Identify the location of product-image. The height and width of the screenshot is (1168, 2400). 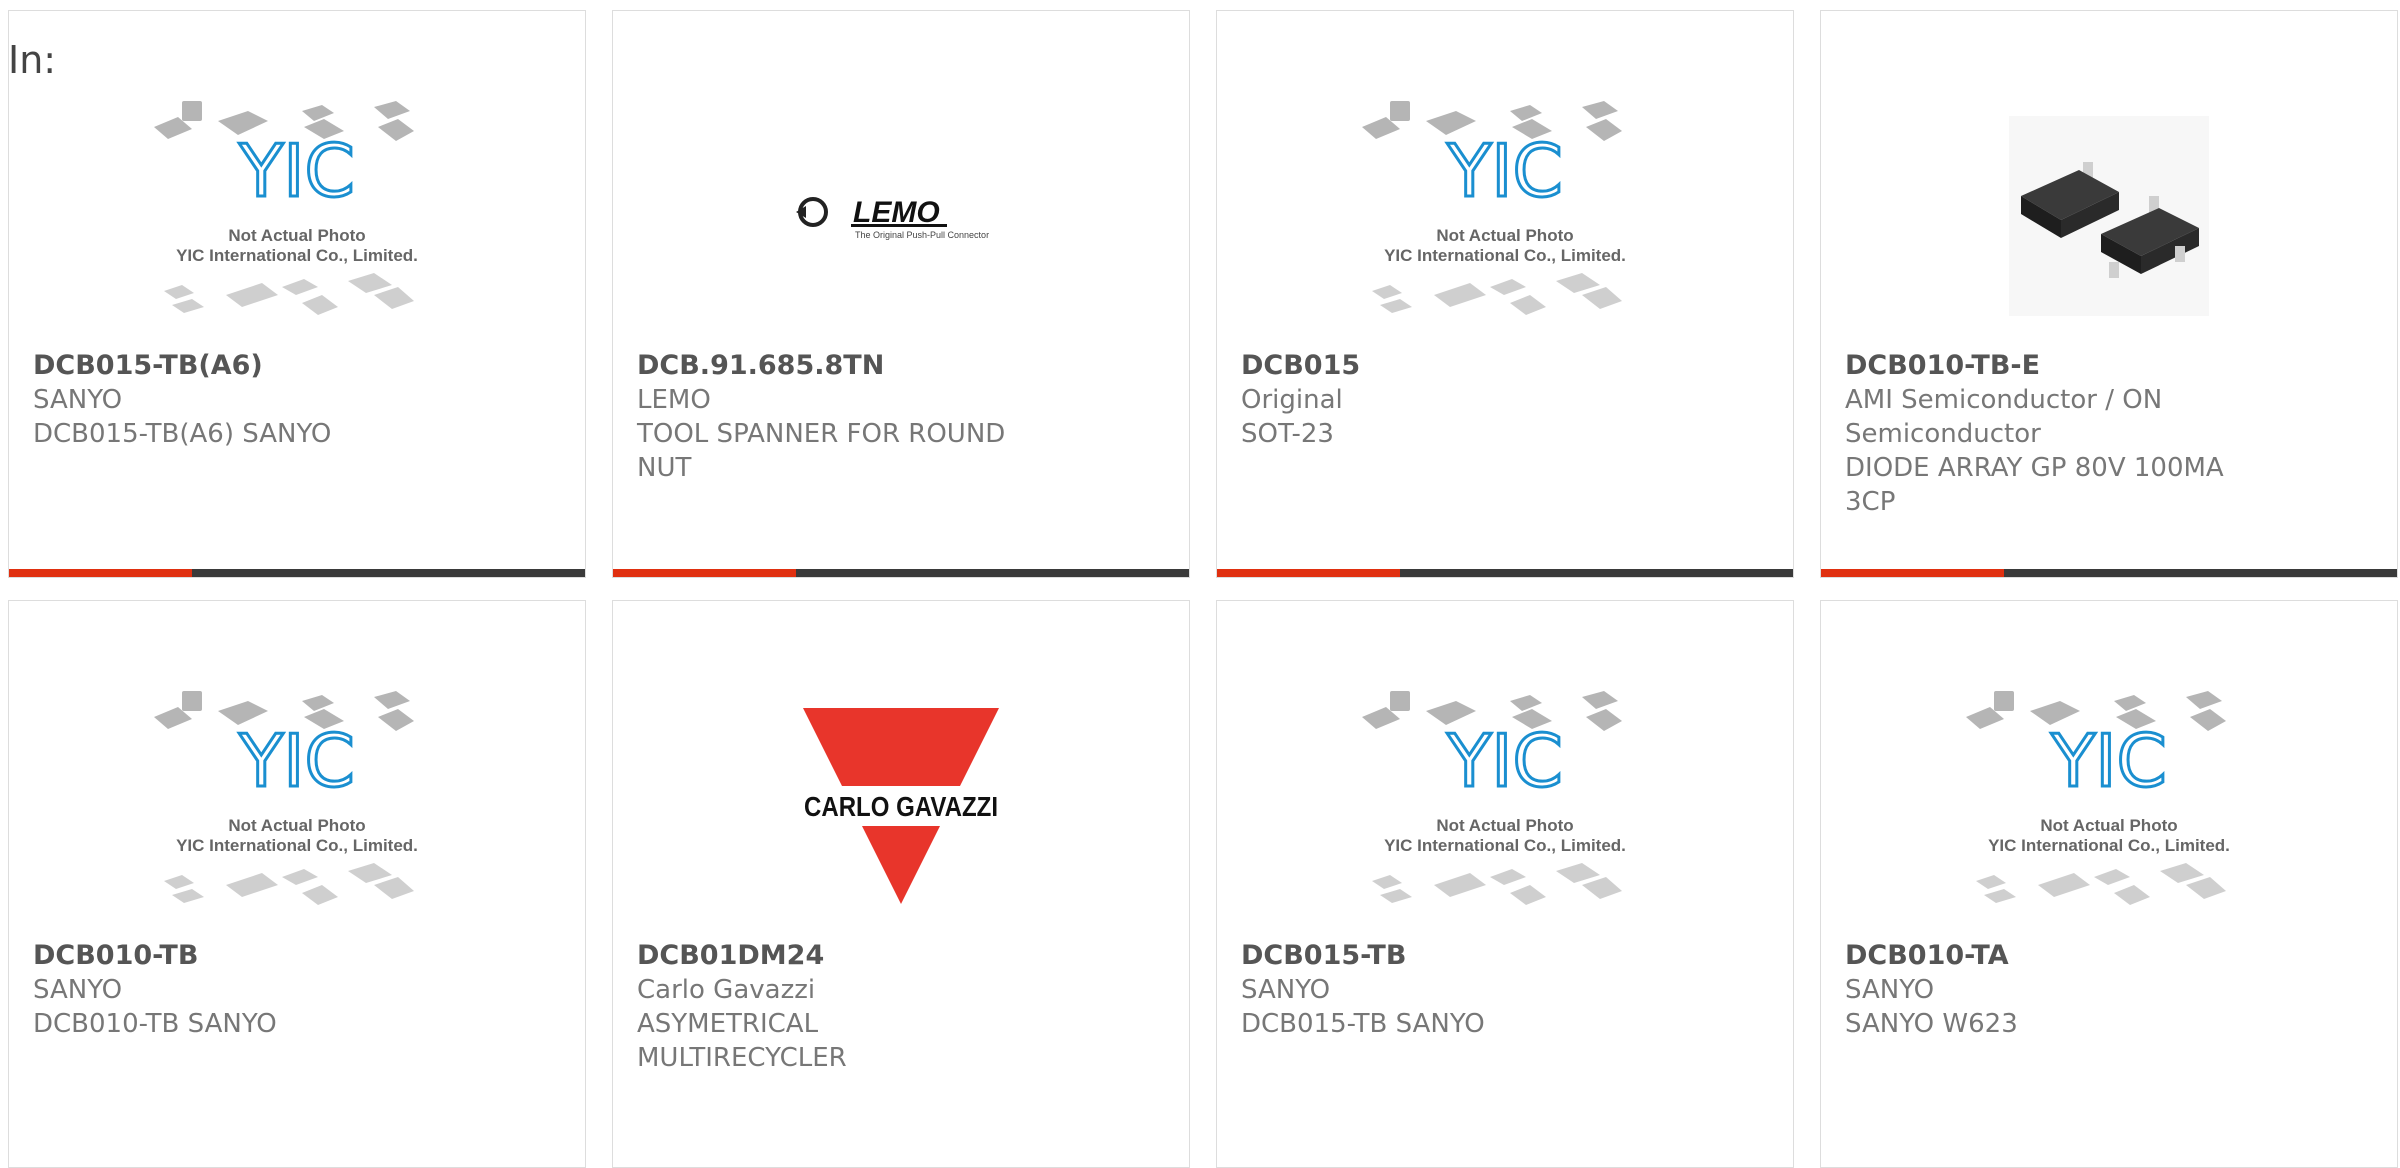
(2109, 216).